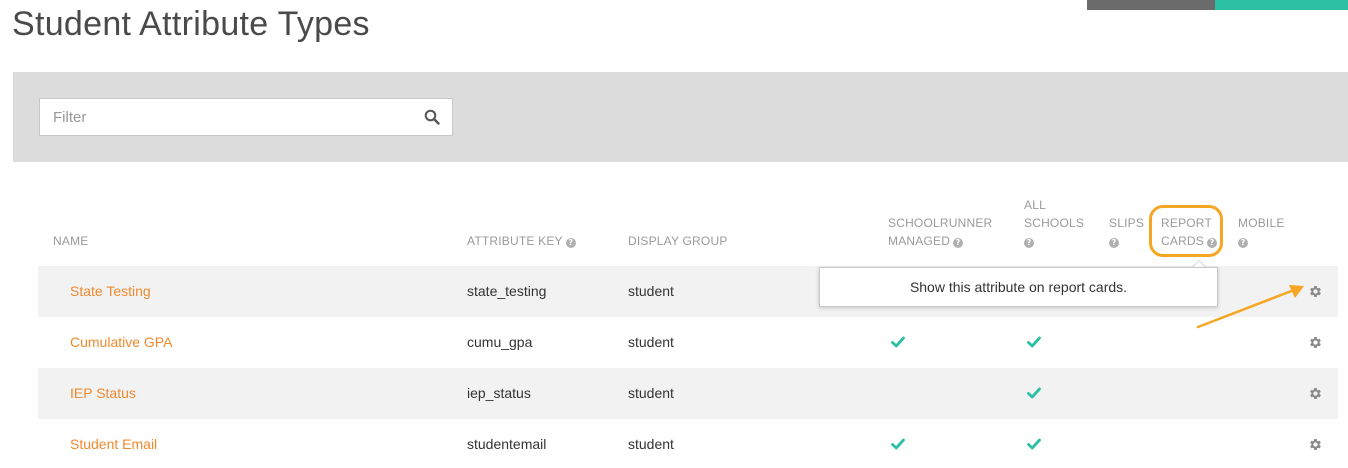 Image resolution: width=1348 pixels, height=468 pixels. Describe the element at coordinates (521, 241) in the screenshot. I see `column-header-attribute-key: ATTRIBUTE KEY?` at that location.